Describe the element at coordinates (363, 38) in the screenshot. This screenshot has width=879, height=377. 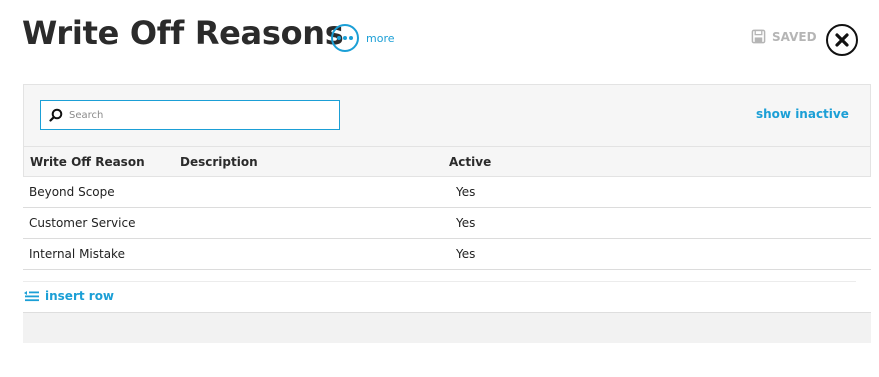
I see `more-button: more` at that location.